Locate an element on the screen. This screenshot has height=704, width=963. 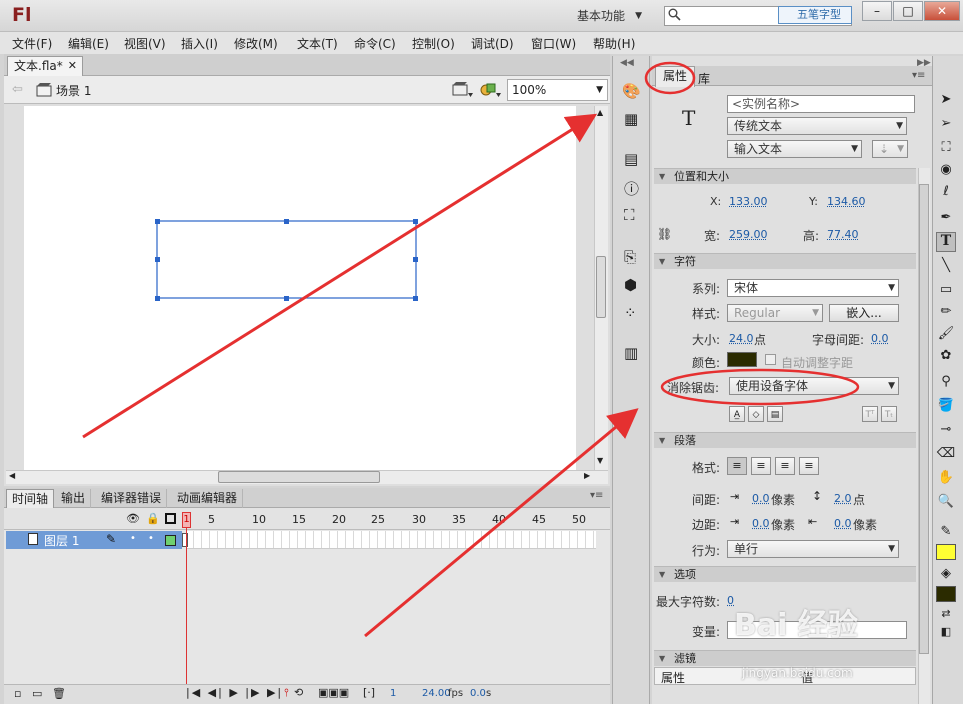
align-right-button: ≡ is located at coordinates (785, 466).